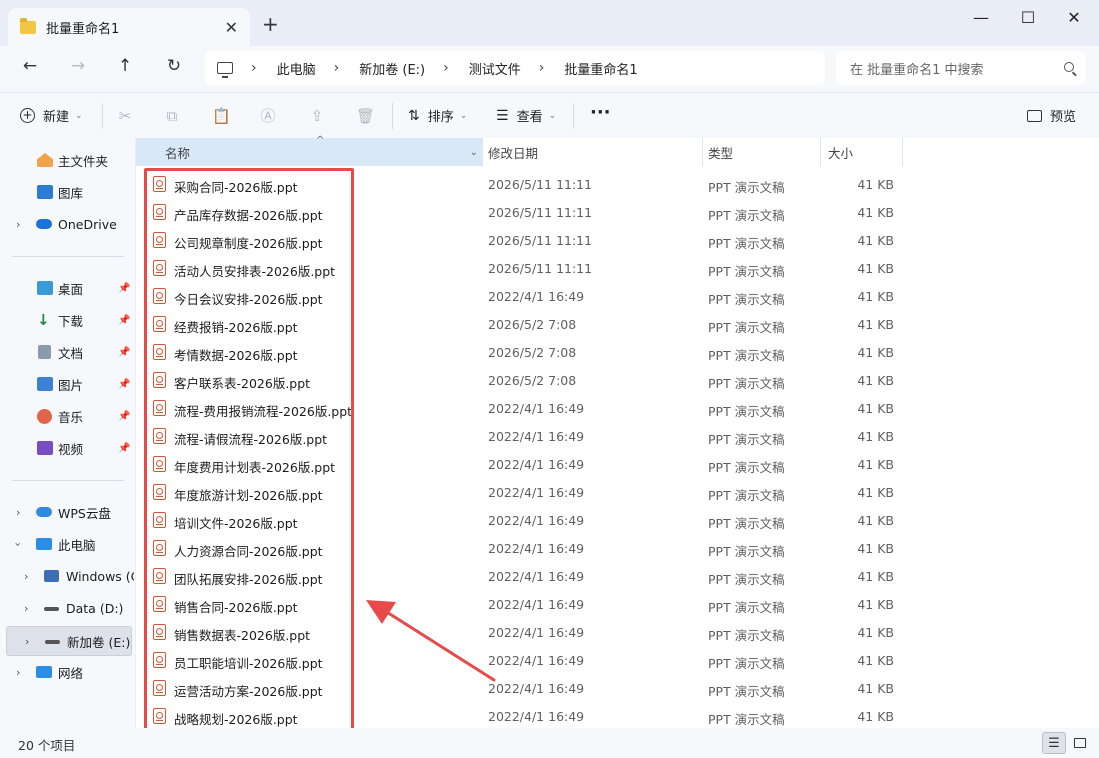  Describe the element at coordinates (761, 152) in the screenshot. I see `column-header-type: 类型` at that location.